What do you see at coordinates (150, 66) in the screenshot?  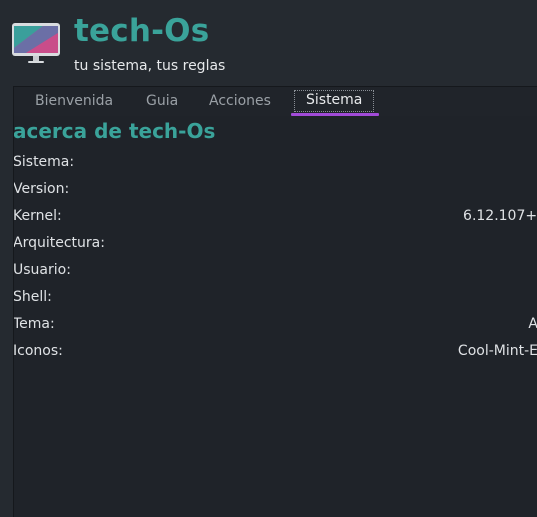 I see `app-subtitle: tu sistema, tus reglas` at bounding box center [150, 66].